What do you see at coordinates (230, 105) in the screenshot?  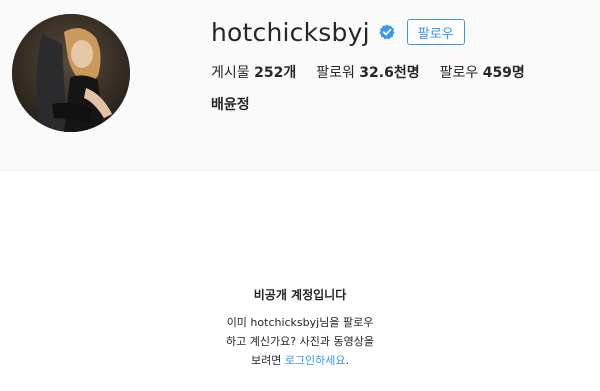 I see `profile-full-name: 배윤정` at bounding box center [230, 105].